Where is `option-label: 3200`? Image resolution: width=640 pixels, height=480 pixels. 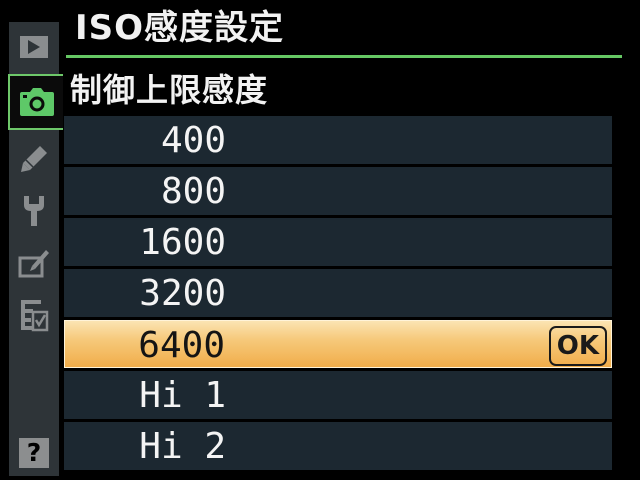 option-label: 3200 is located at coordinates (182, 293).